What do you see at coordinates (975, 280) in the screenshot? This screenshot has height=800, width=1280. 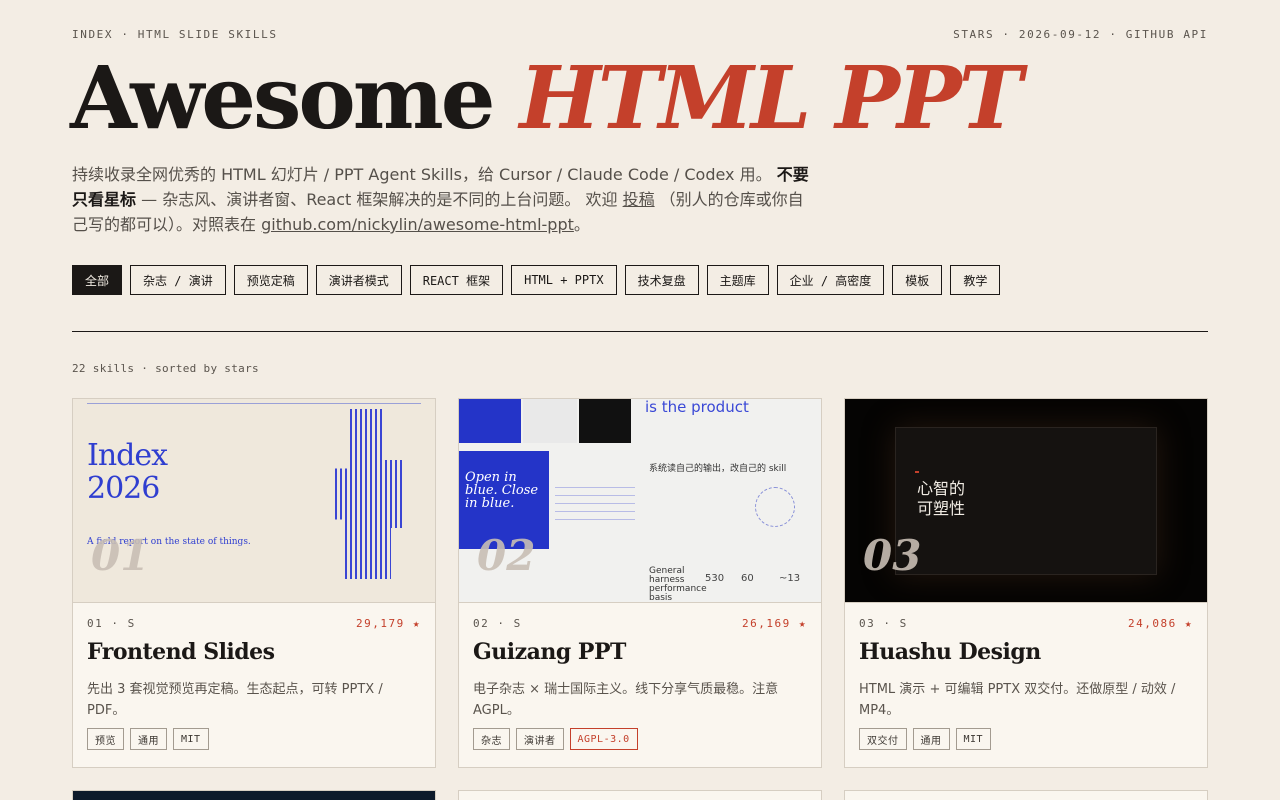 I see `filter-teaching: 教学` at bounding box center [975, 280].